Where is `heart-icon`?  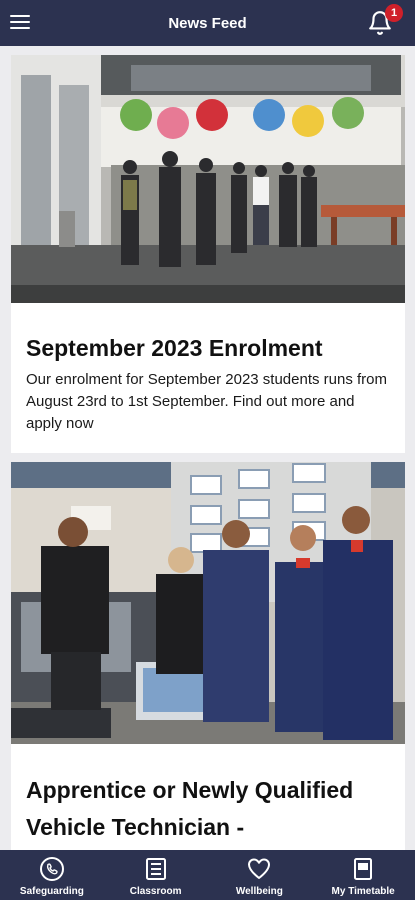 heart-icon is located at coordinates (259, 868).